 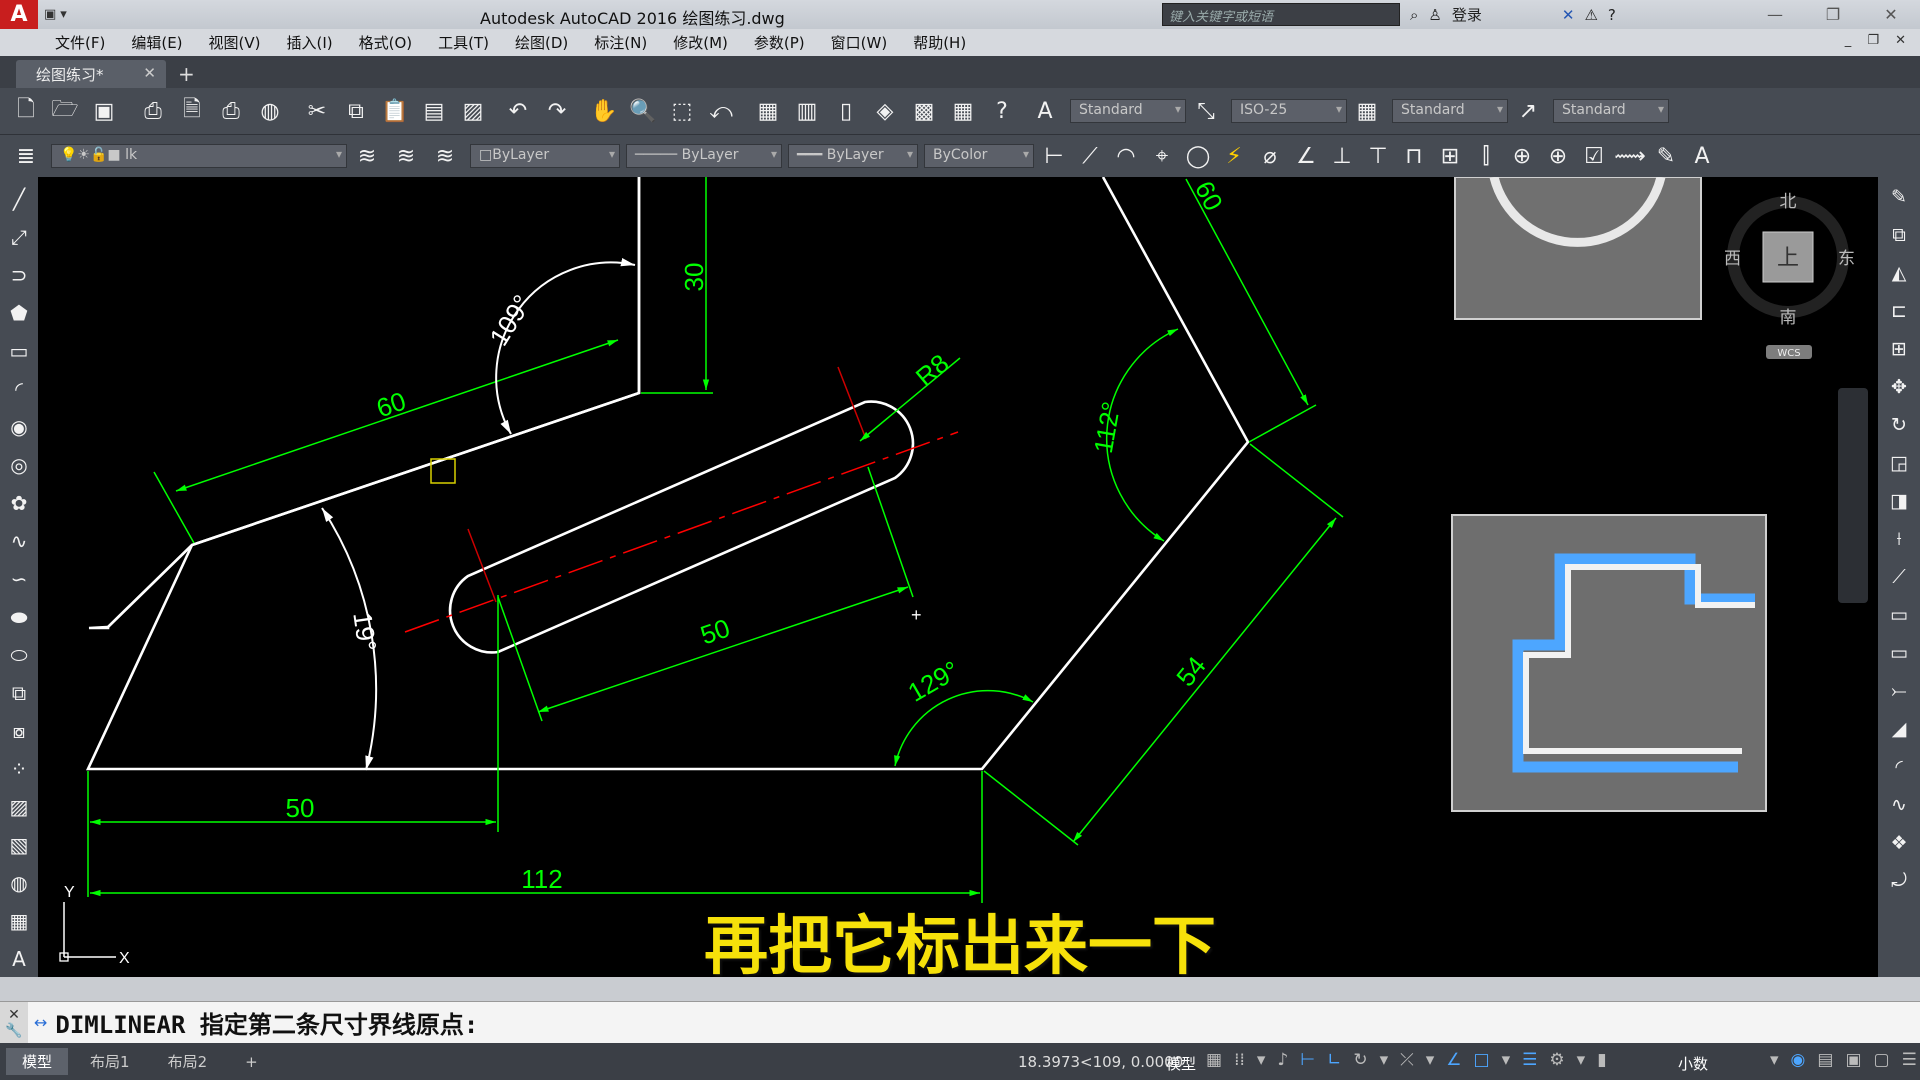 I want to click on dim-aligned-icon: ⟋, so click(x=1090, y=156).